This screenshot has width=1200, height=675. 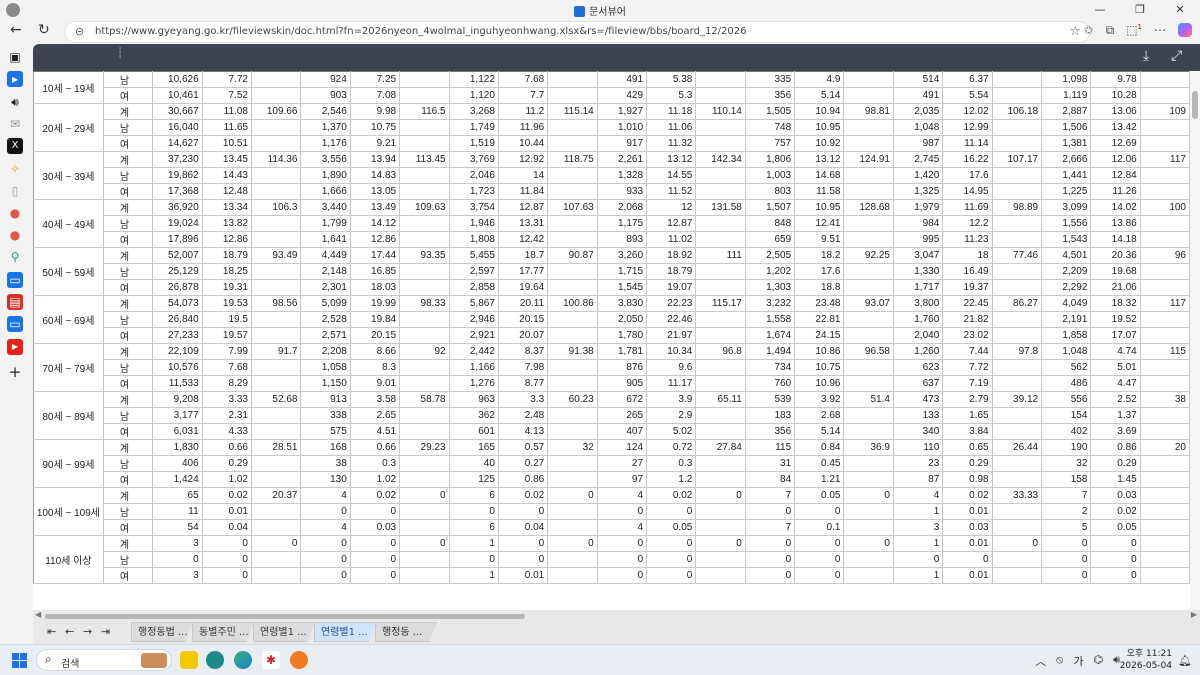 What do you see at coordinates (15, 257) in the screenshot?
I see `tool-icon: ⚲` at bounding box center [15, 257].